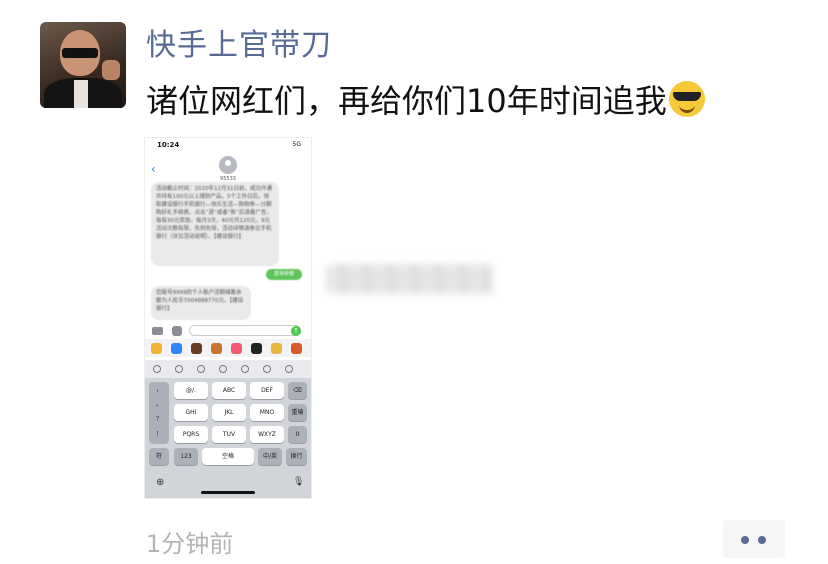  What do you see at coordinates (157, 331) in the screenshot?
I see `camera-icon` at bounding box center [157, 331].